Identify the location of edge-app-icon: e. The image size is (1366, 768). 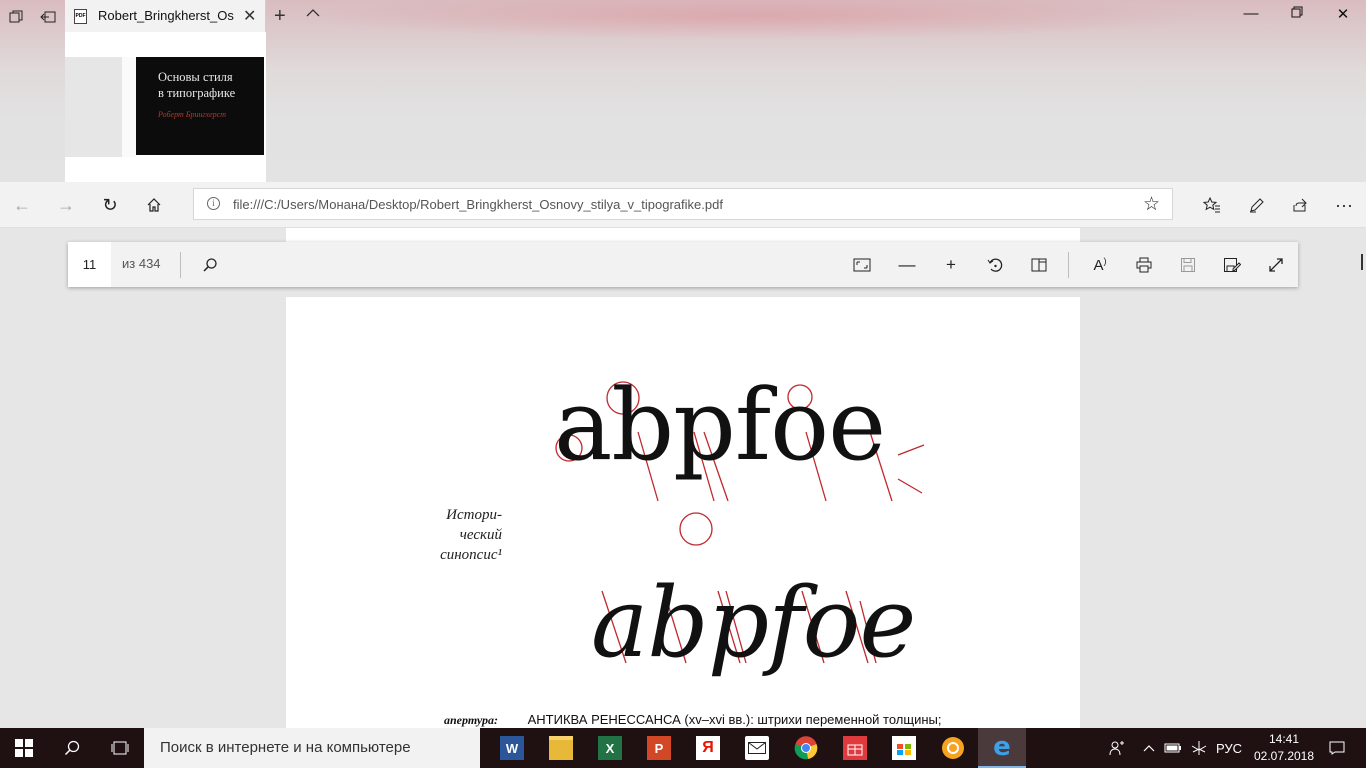
(1002, 748).